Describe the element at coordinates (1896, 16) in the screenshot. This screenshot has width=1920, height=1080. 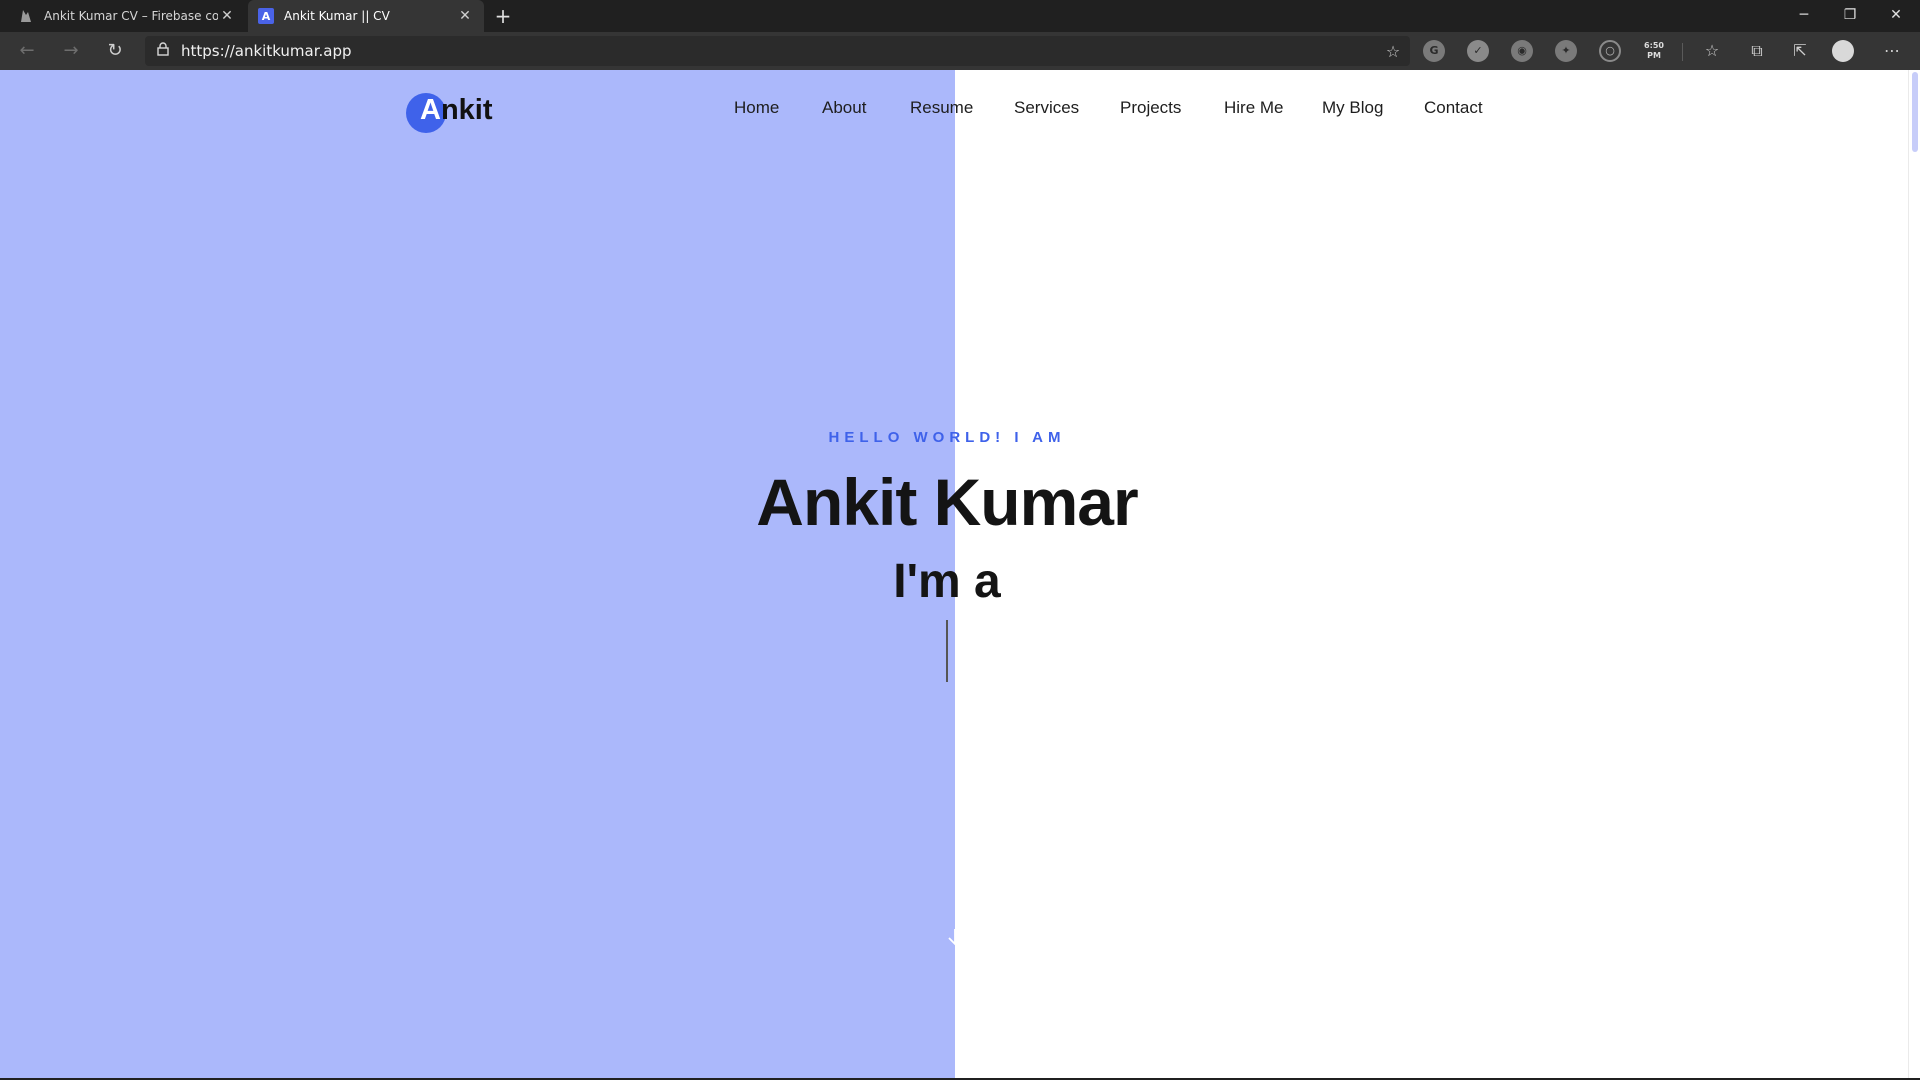
I see `close-window-button: ✕` at that location.